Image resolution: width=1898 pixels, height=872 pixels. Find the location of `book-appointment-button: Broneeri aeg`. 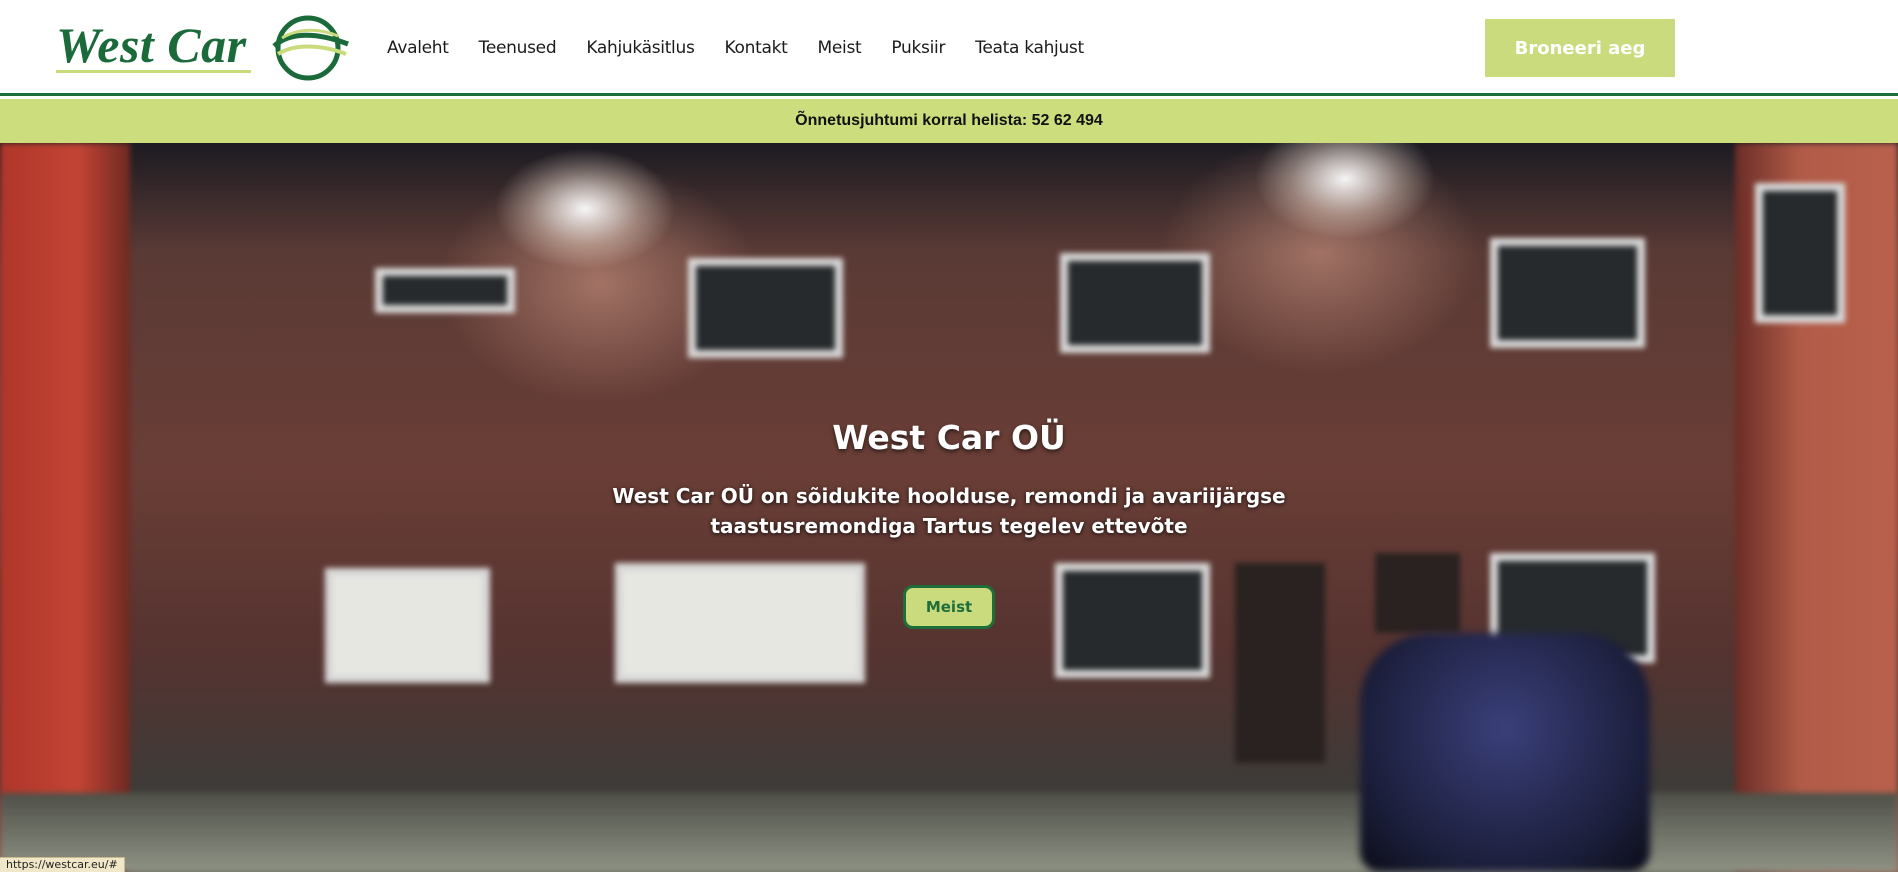

book-appointment-button: Broneeri aeg is located at coordinates (1580, 48).